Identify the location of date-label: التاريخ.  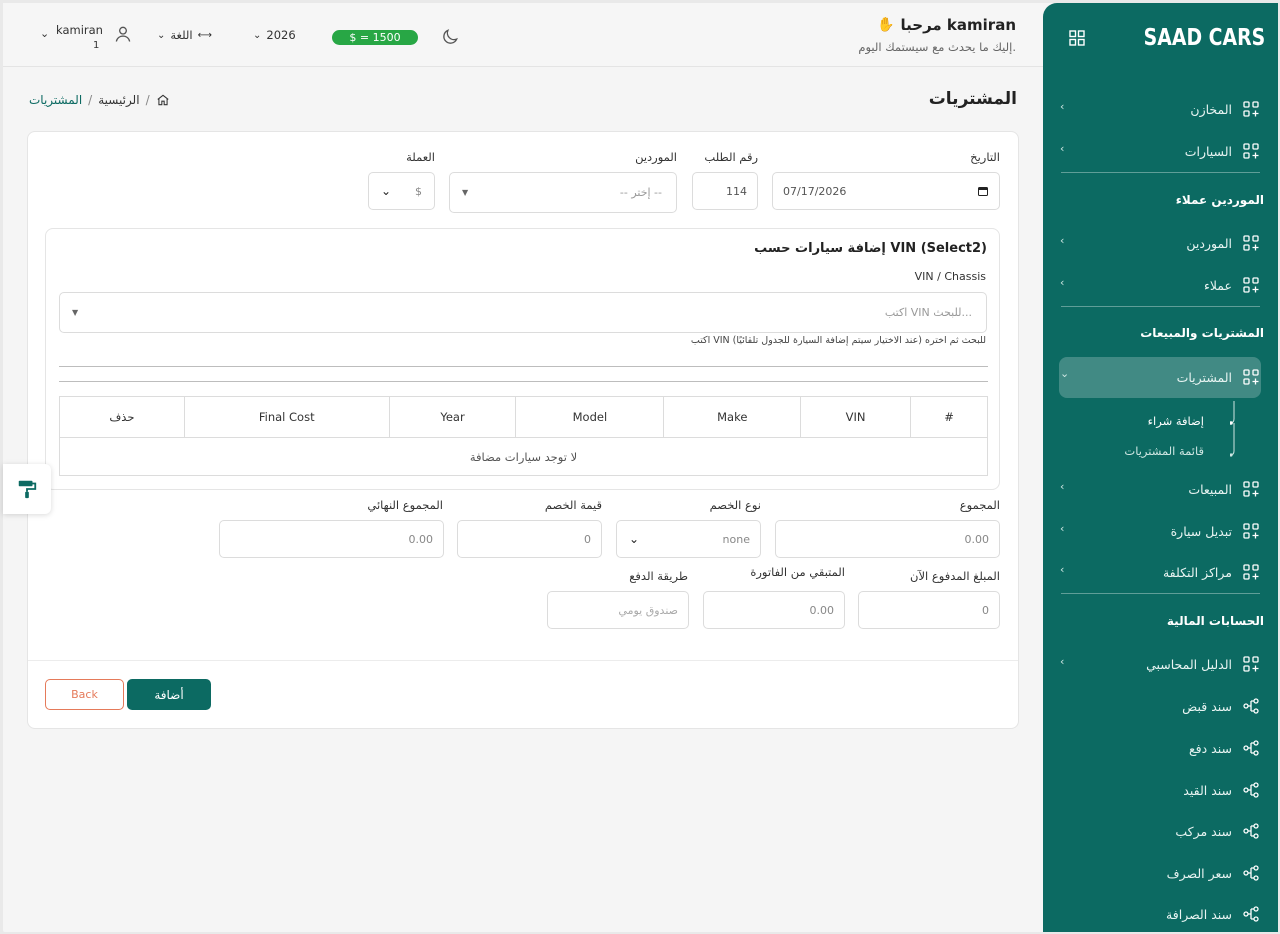
(985, 157).